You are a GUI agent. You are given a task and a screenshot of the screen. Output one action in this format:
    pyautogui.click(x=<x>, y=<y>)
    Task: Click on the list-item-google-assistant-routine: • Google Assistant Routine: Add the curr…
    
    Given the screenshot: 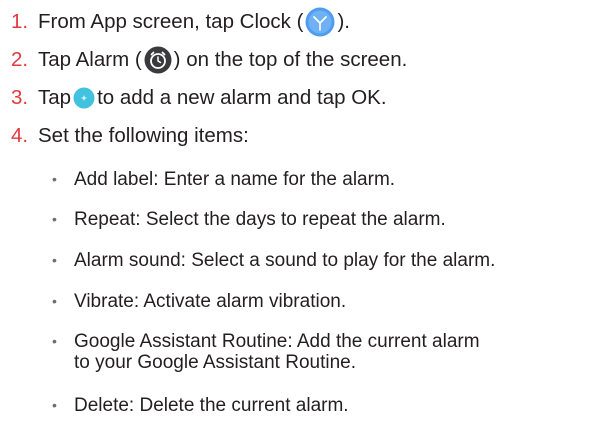 What is the action you would take?
    pyautogui.click(x=266, y=352)
    